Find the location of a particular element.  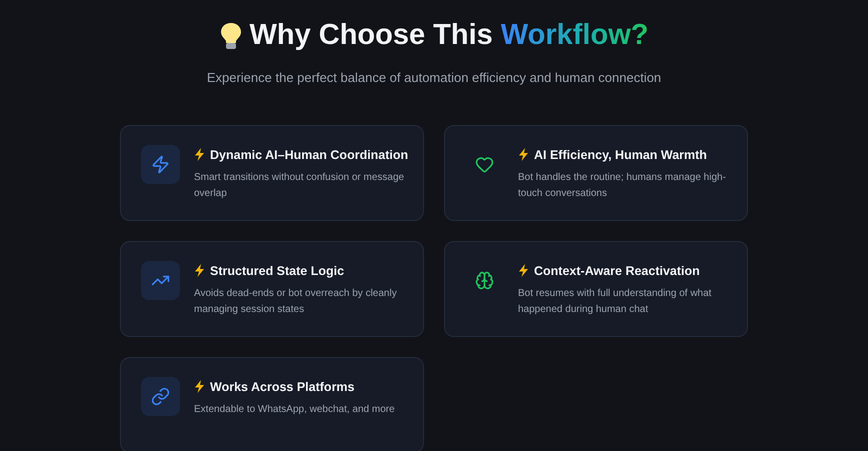

feature-title: Context-Aware Reactivation is located at coordinates (617, 271).